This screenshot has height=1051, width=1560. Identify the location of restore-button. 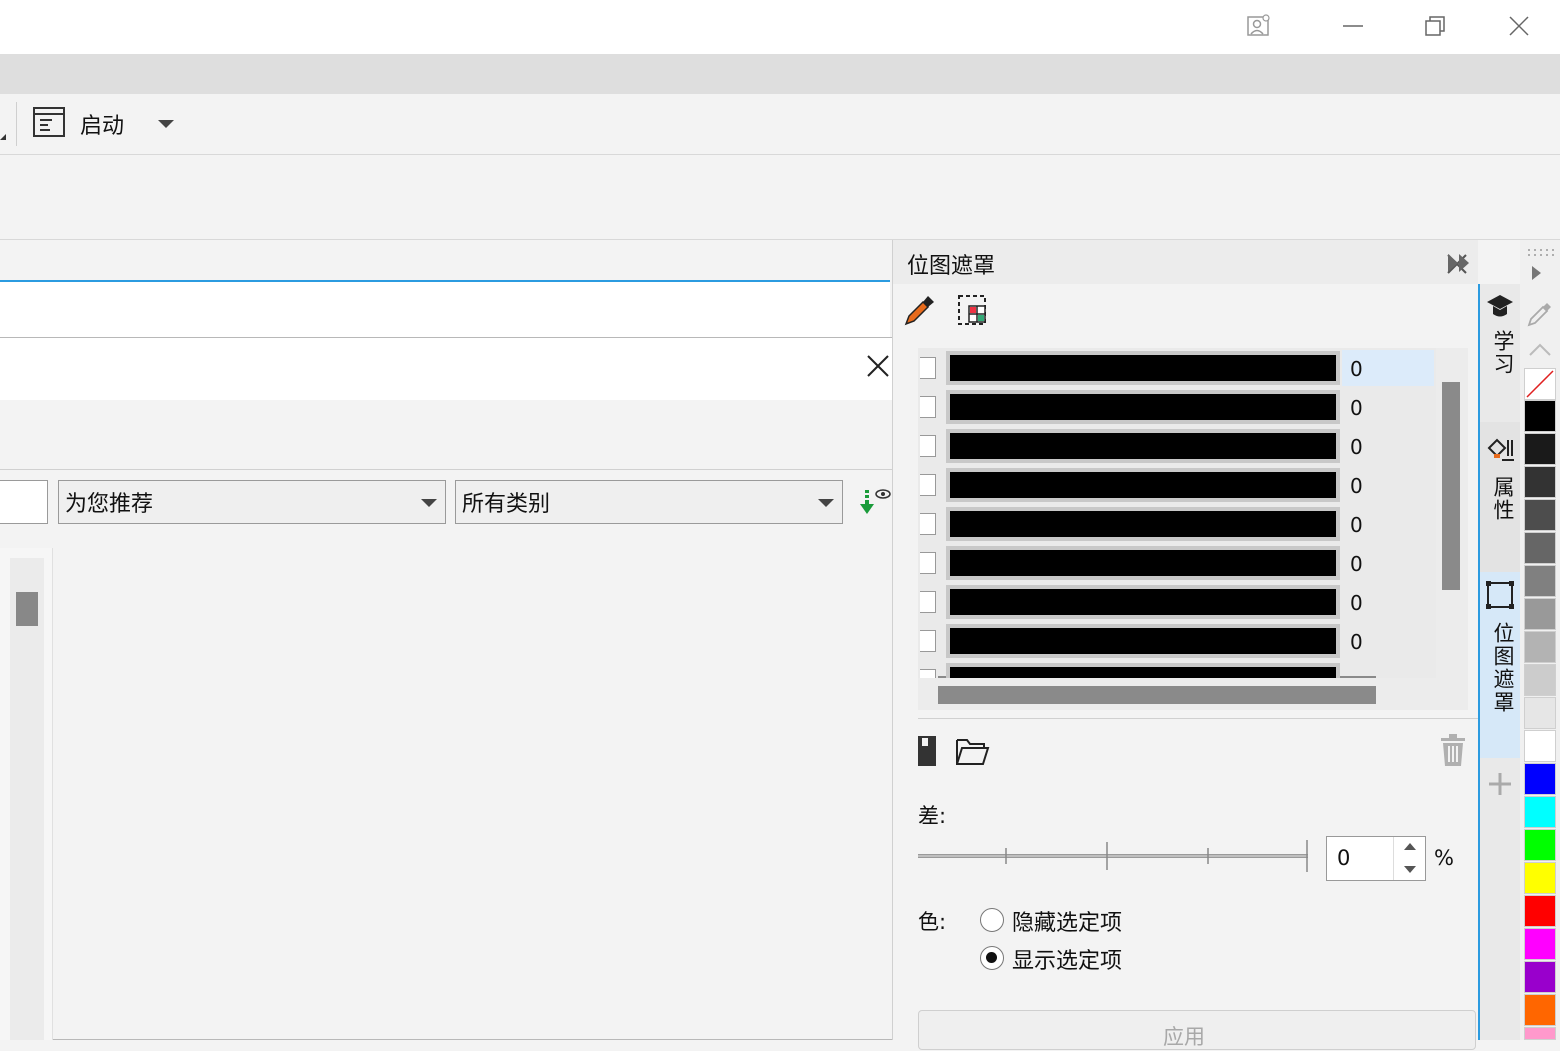
(1435, 26).